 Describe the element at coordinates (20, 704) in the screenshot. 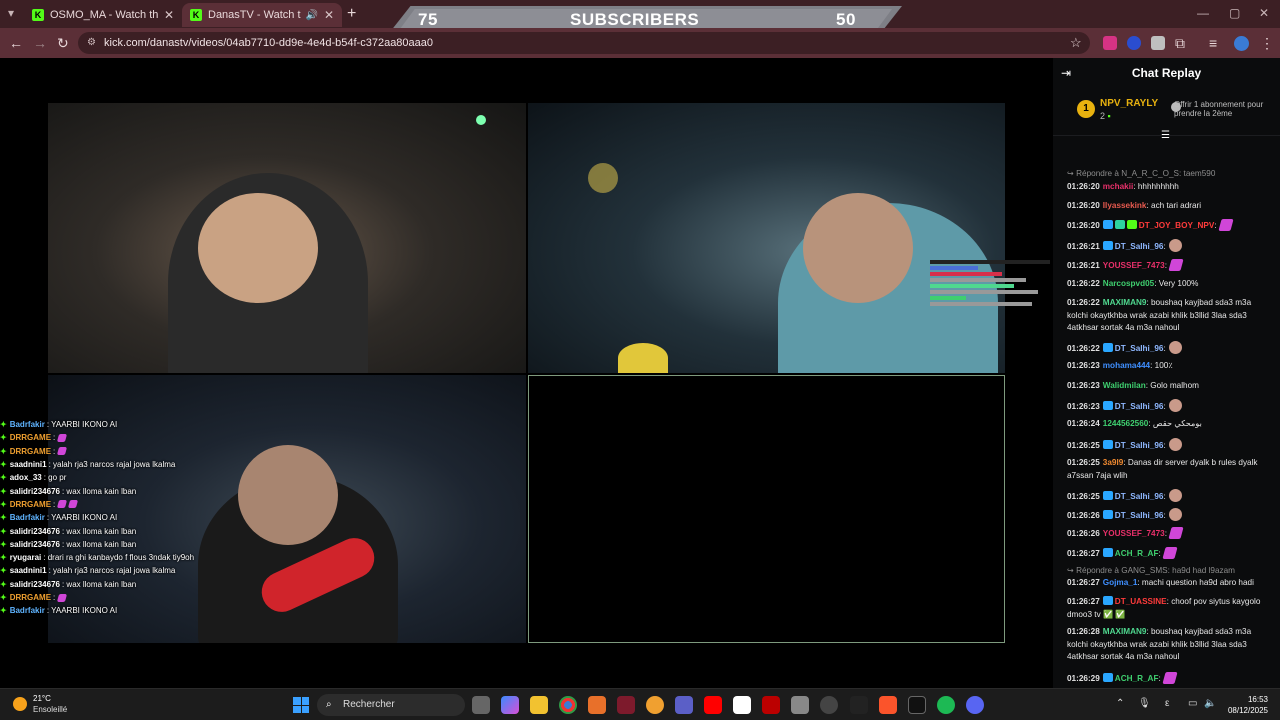

I see `sun-weather-icon` at that location.